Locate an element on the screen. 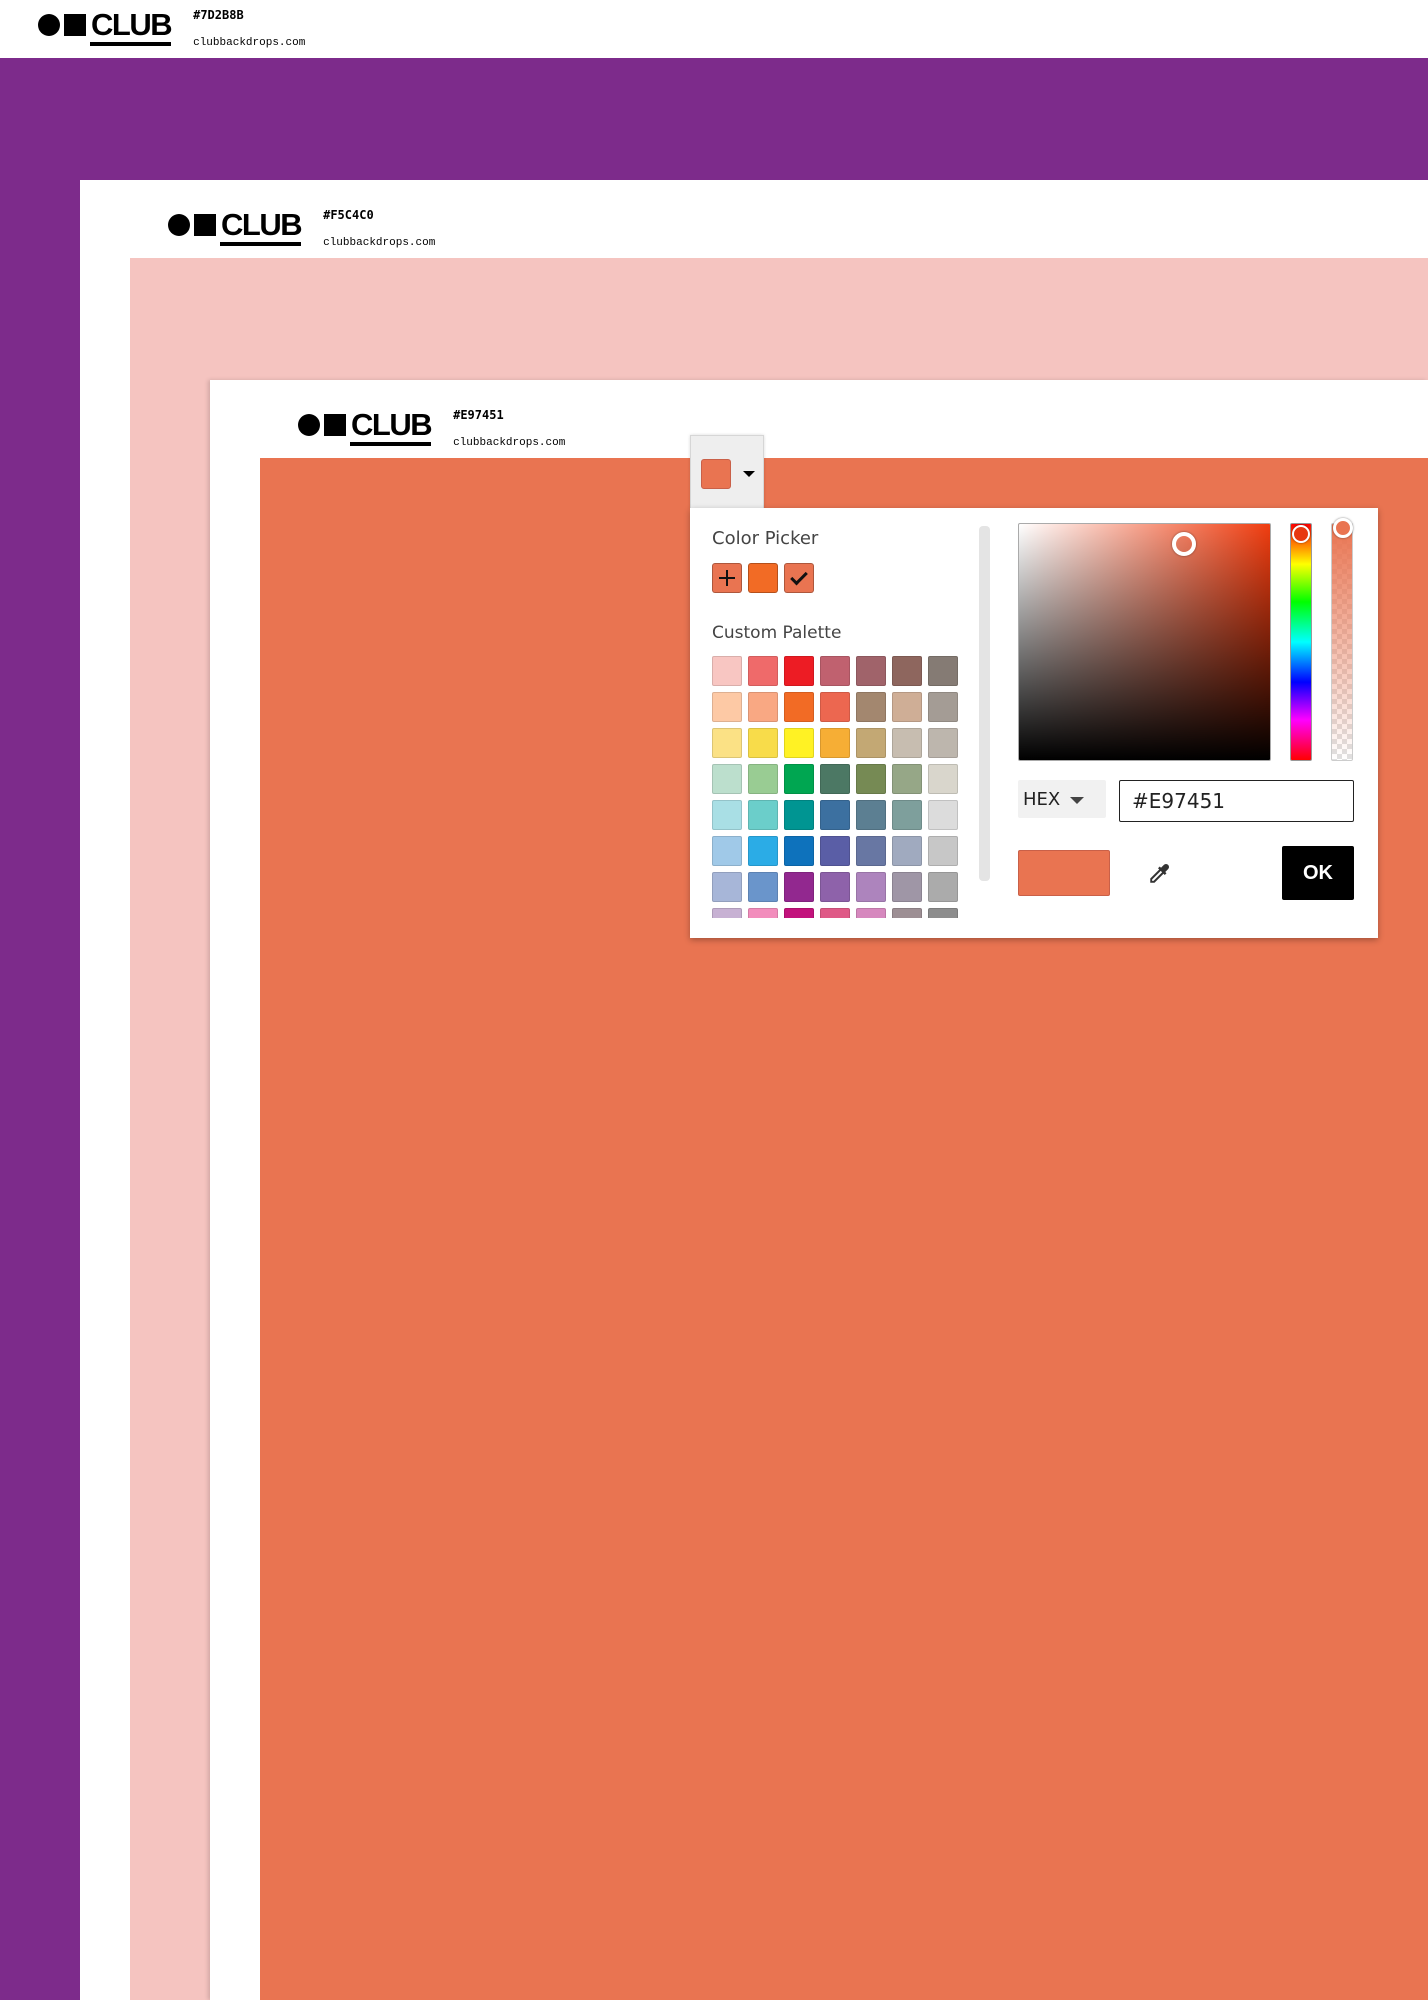  saturation-handle is located at coordinates (1184, 544).